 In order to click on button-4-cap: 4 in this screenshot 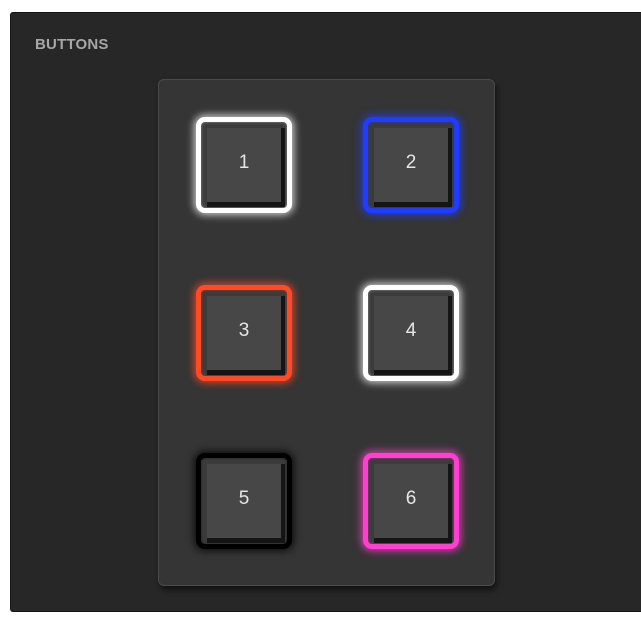, I will do `click(413, 335)`.